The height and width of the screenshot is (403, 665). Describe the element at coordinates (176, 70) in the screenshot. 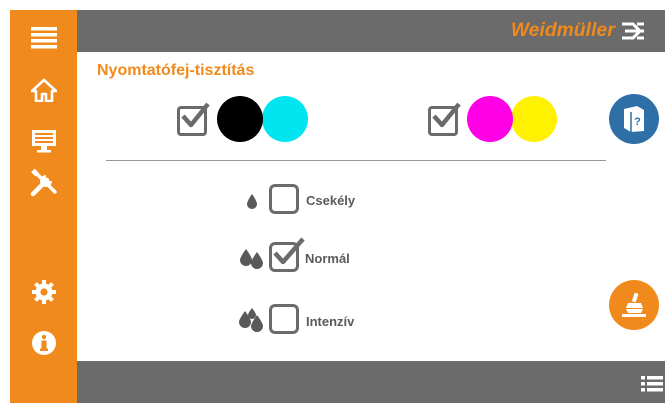

I see `page-title: Nyomtatófej-tisztítás` at that location.